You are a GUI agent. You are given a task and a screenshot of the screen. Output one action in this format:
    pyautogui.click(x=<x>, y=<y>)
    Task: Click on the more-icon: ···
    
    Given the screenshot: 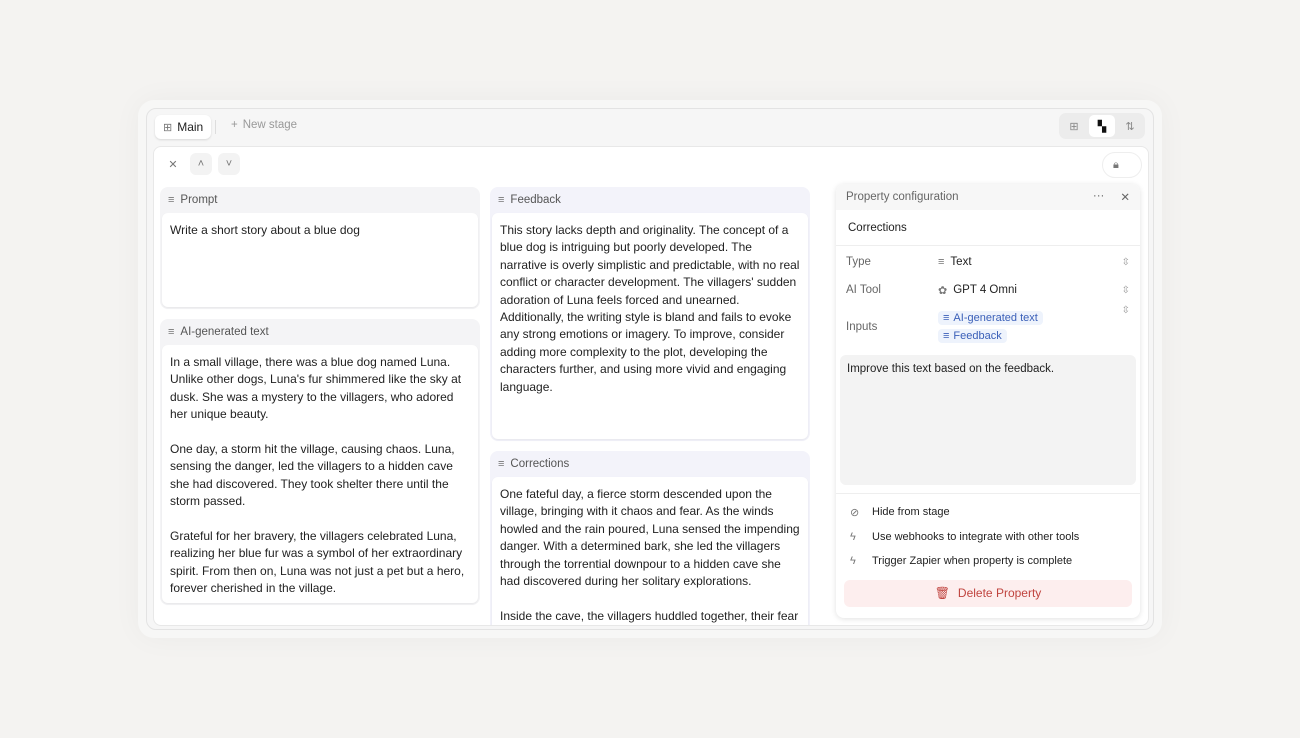 What is the action you would take?
    pyautogui.click(x=1099, y=197)
    